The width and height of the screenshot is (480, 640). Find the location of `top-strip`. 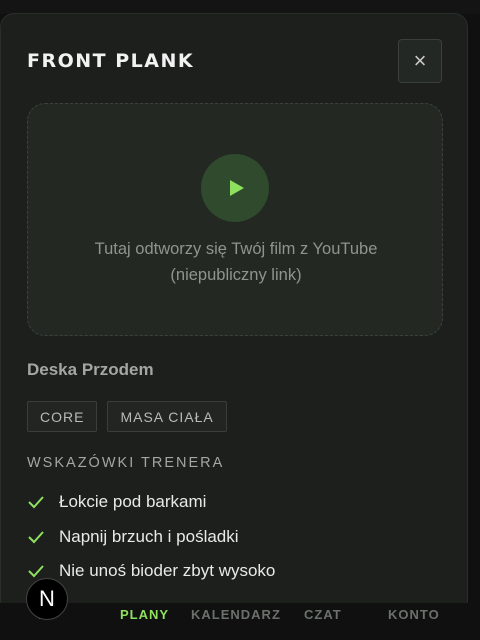

top-strip is located at coordinates (240, 7).